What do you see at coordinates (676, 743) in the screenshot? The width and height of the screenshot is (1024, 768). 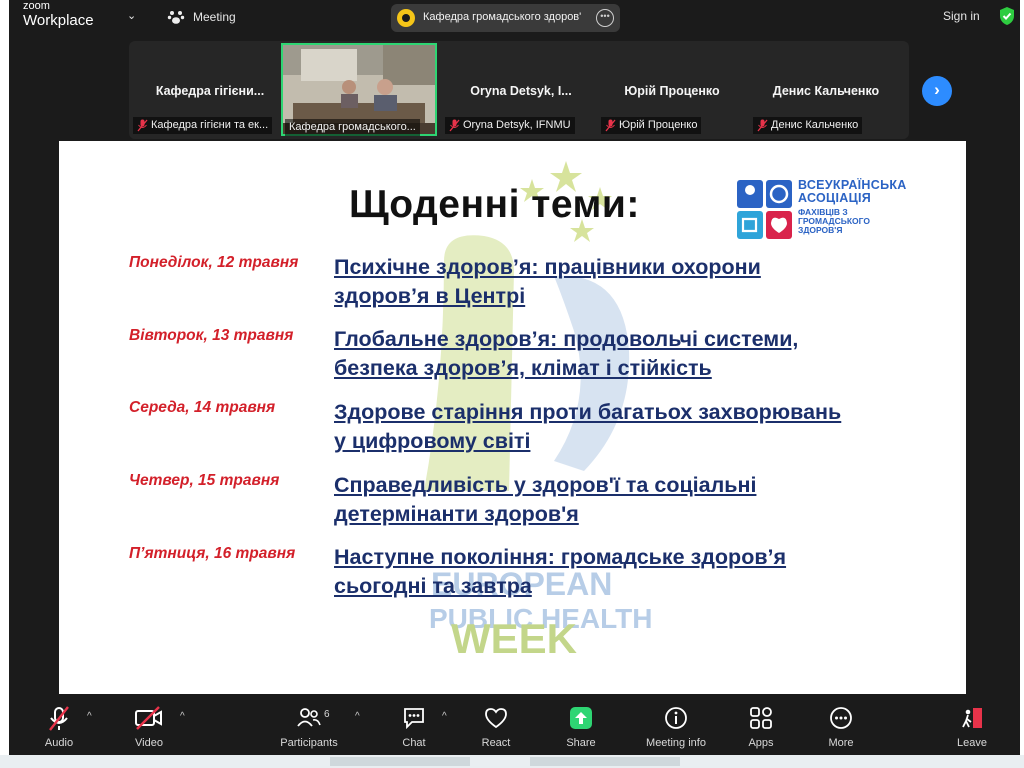 I see `meeting-info-label: Meeting info` at bounding box center [676, 743].